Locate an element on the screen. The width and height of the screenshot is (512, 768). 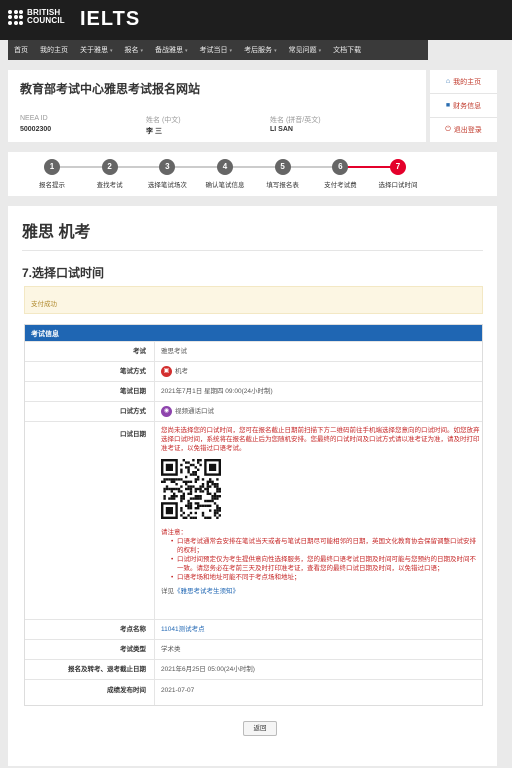
step-7: 7 选择口试时间 is located at coordinates (398, 174).